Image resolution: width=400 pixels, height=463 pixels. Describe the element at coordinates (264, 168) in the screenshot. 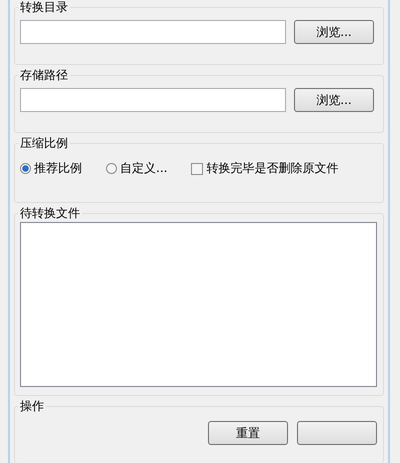

I see `delete-original-checkbox: 转换完毕是否删除原文件` at that location.